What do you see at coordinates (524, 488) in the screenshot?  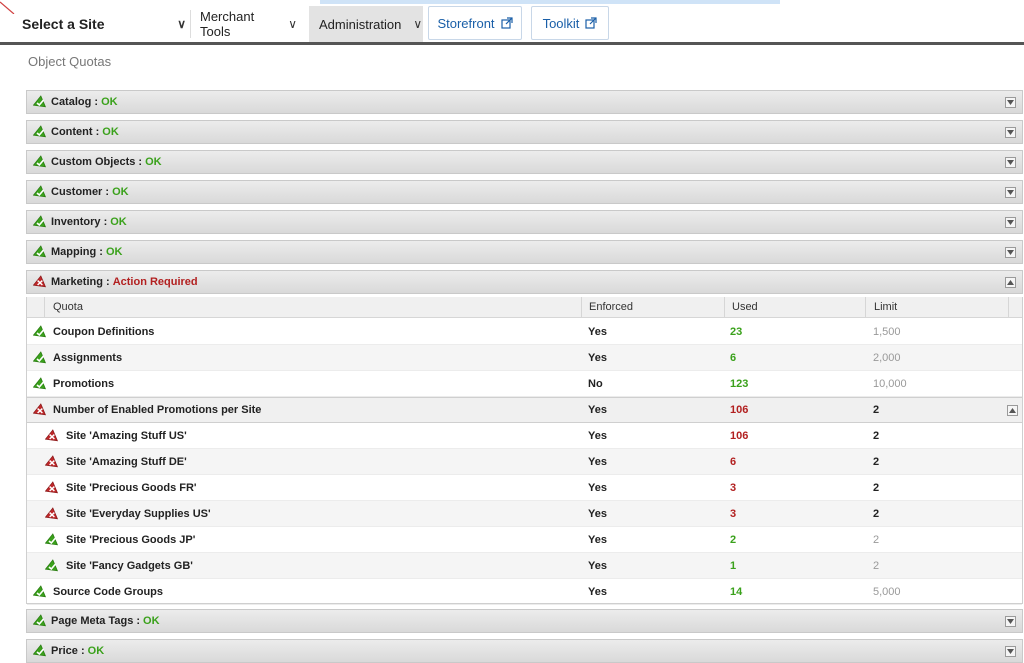 I see `table-subrow: Site 'Precious Goods FR' Yes 3 2` at bounding box center [524, 488].